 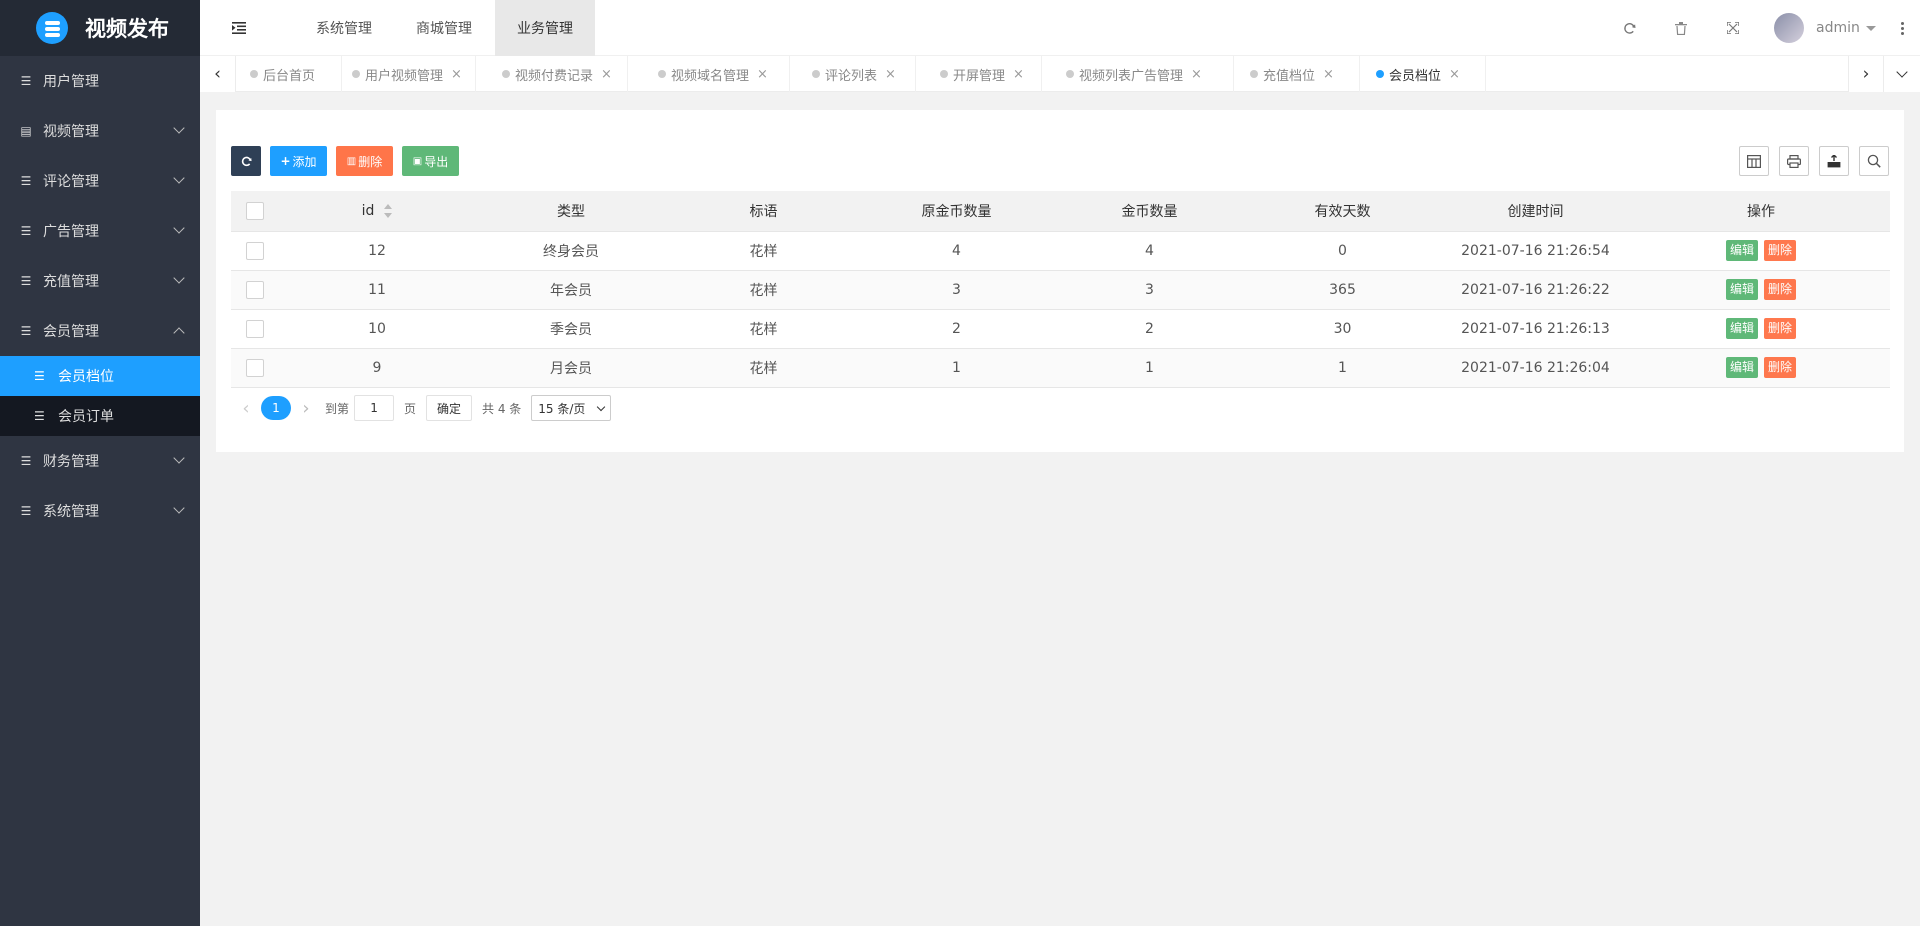 I want to click on sidebar-item-ads: ☰ 广告管理, so click(x=100, y=231).